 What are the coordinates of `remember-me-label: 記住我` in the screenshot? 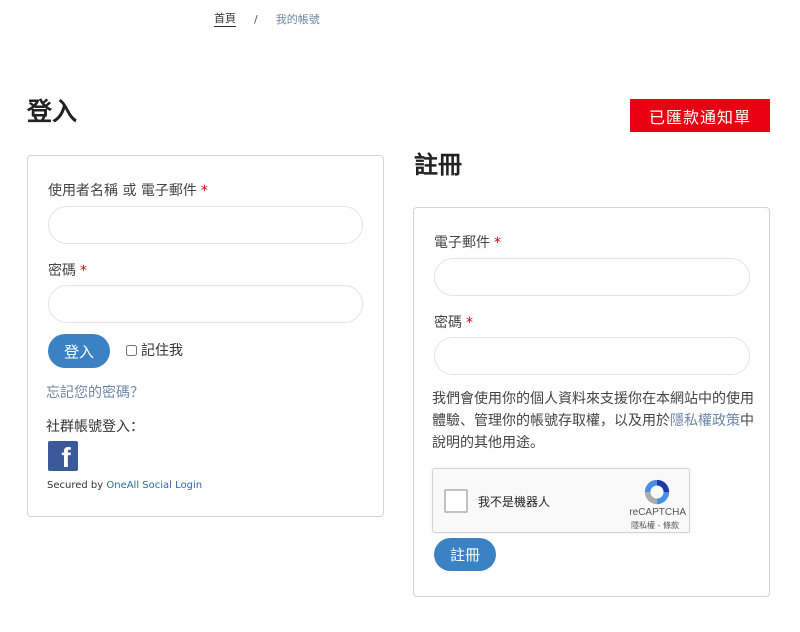 It's located at (162, 351).